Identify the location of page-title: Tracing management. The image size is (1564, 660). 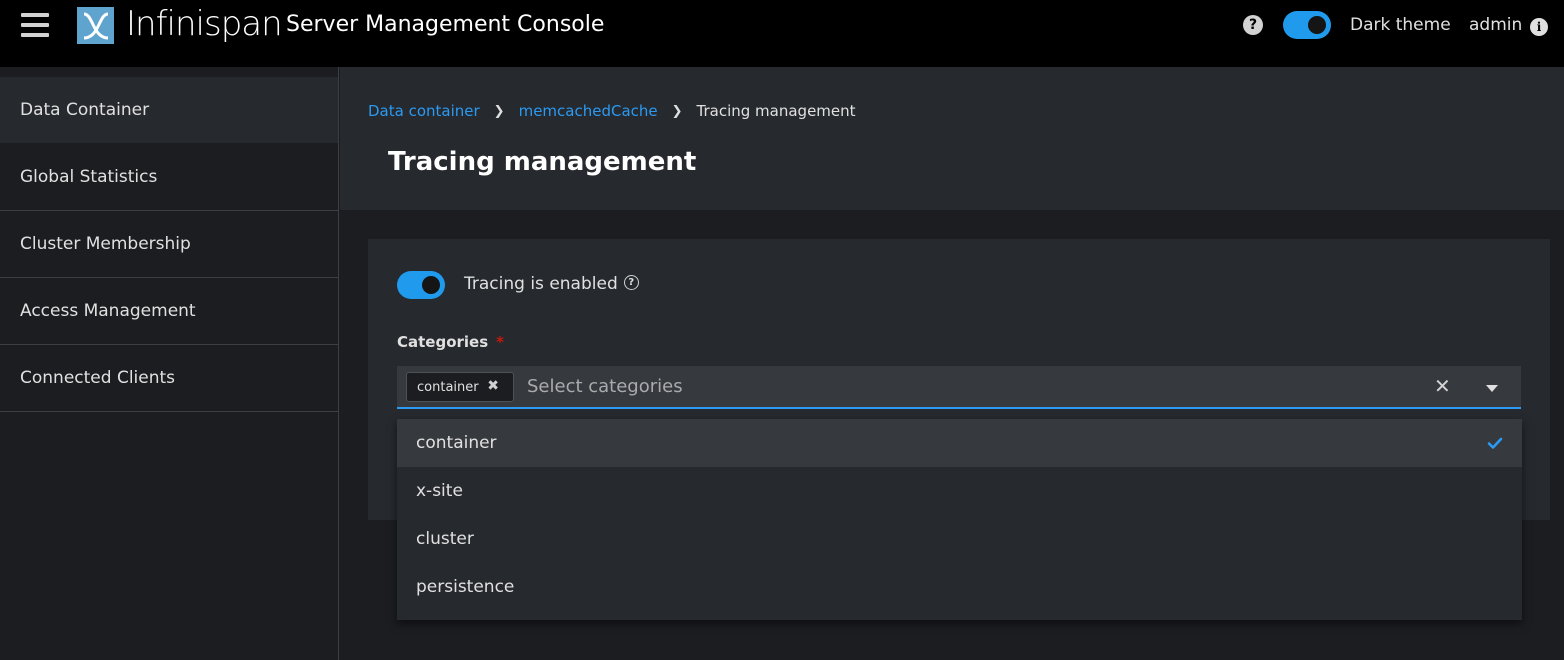
(542, 162).